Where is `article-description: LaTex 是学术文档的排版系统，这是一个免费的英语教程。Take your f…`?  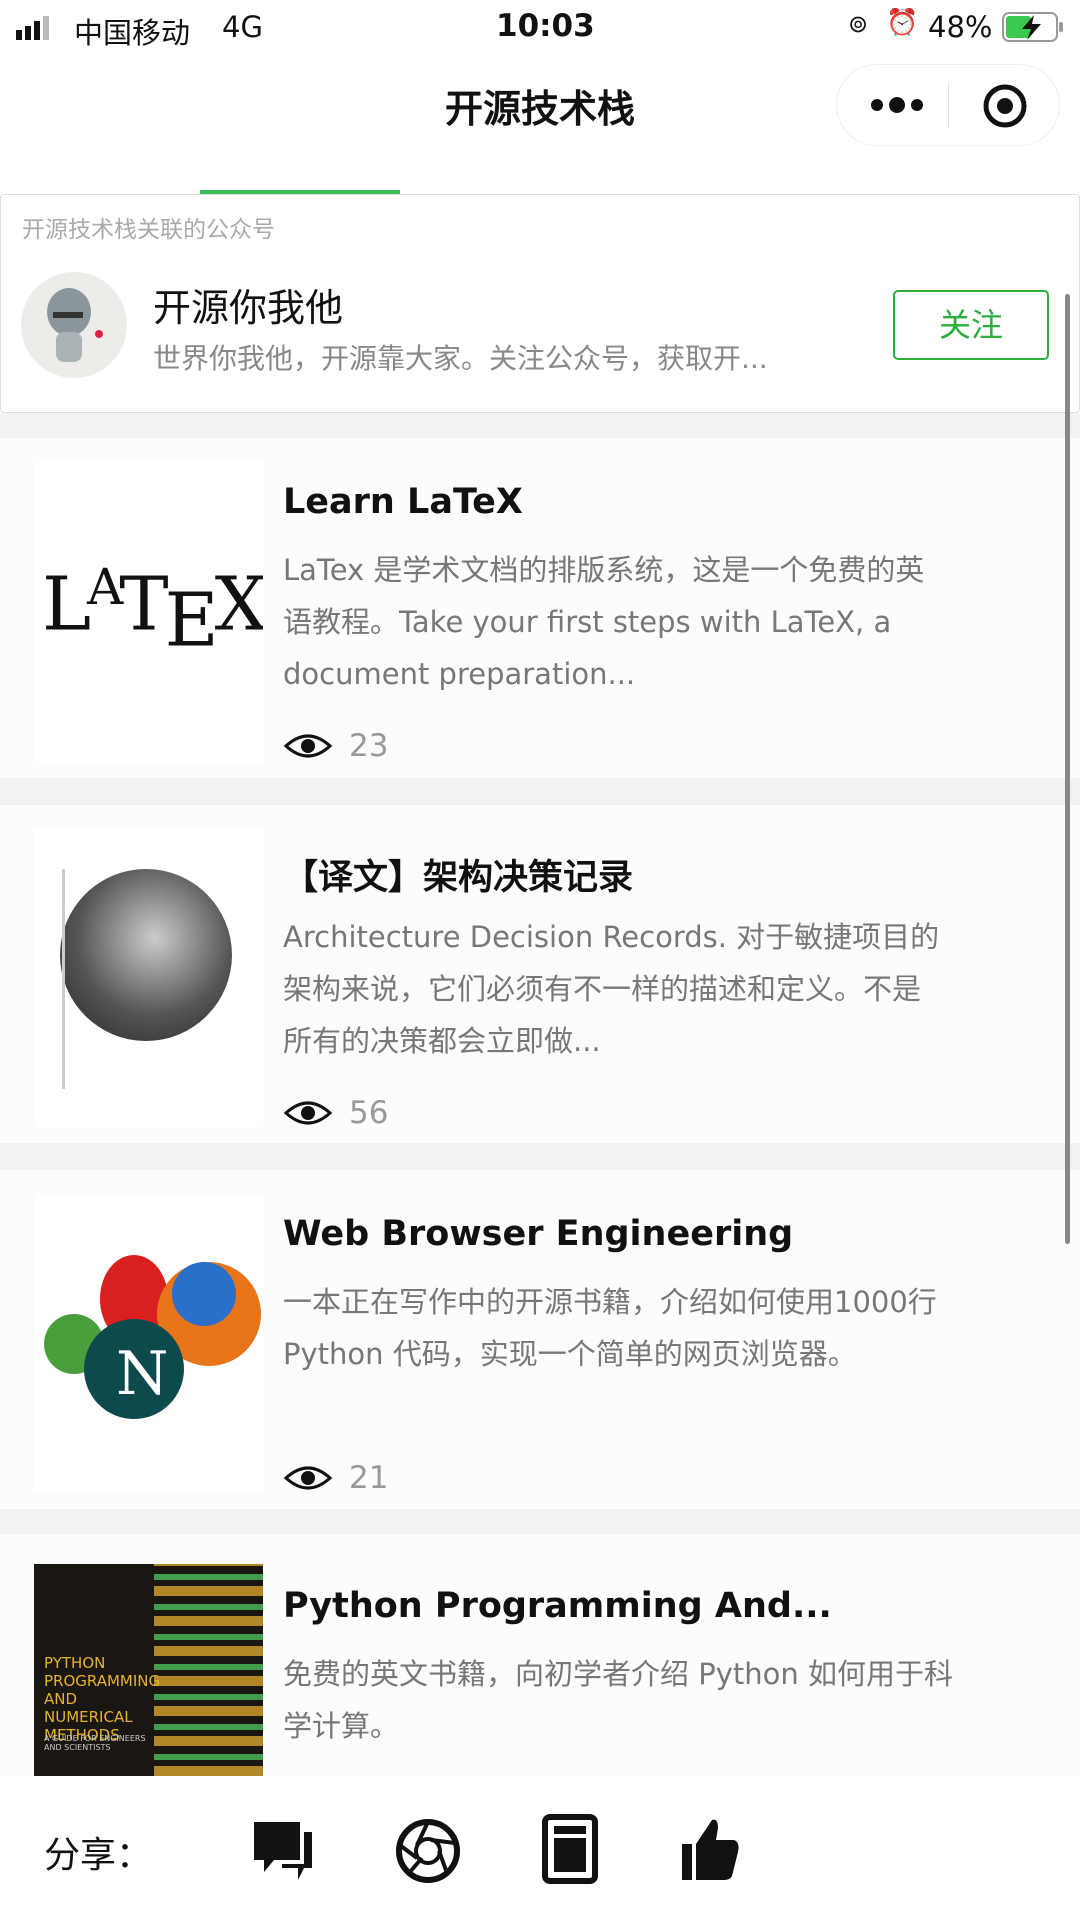
article-description: LaTex 是学术文档的排版系统，这是一个免费的英语教程。Take your f… is located at coordinates (604, 622).